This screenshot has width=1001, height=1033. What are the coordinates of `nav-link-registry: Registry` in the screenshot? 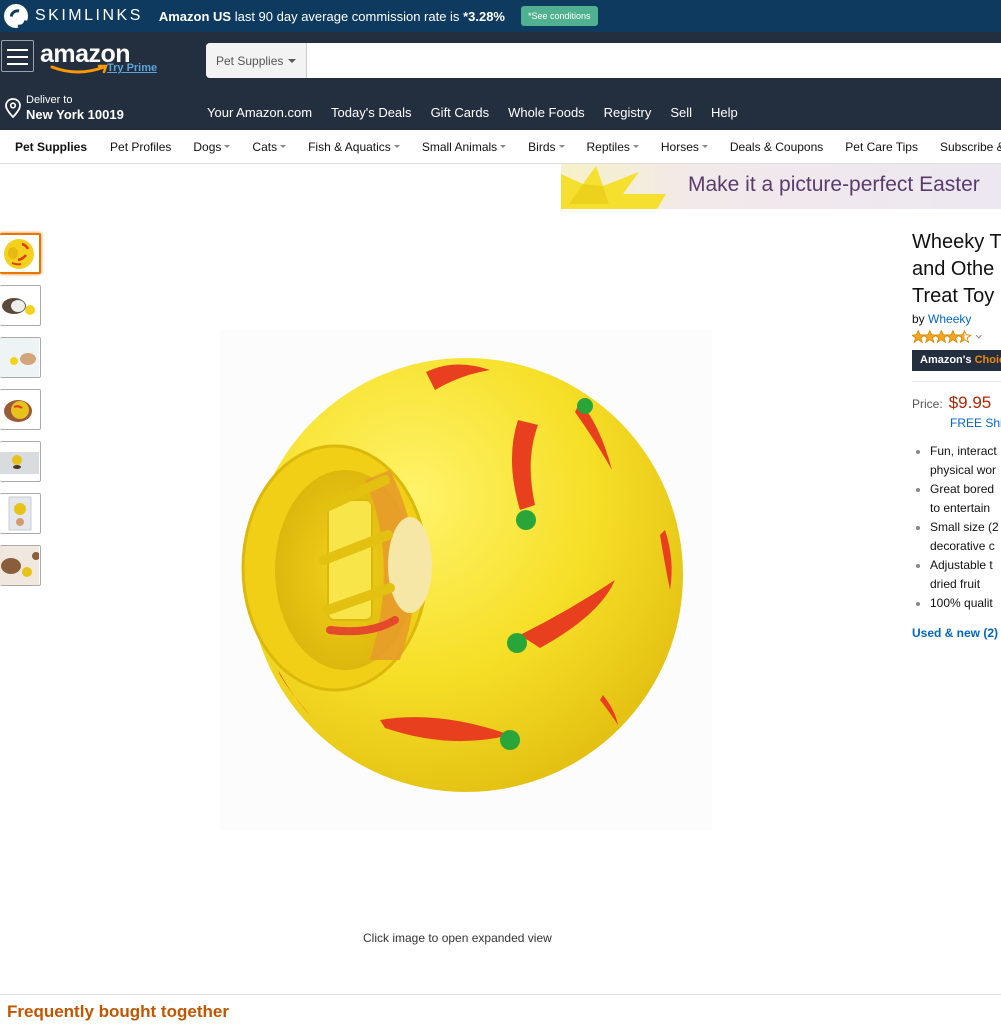 It's located at (628, 112).